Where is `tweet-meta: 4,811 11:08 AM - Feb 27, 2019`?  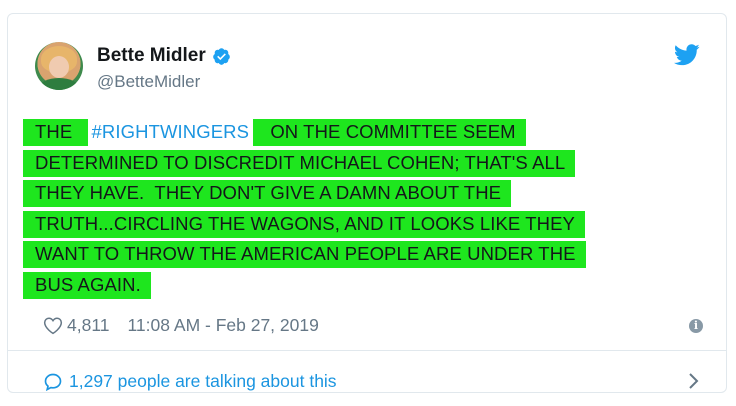 tweet-meta: 4,811 11:08 AM - Feb 27, 2019 is located at coordinates (181, 325).